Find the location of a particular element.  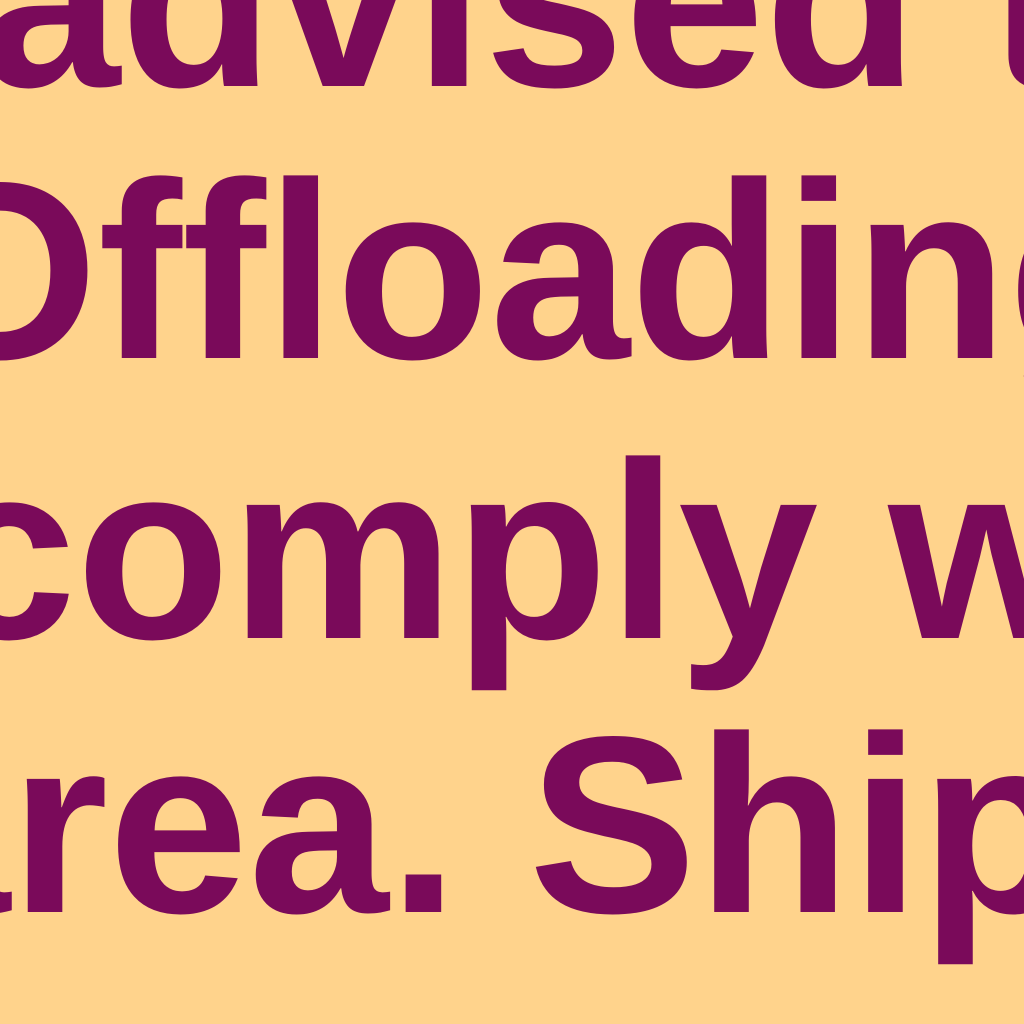

text-line-1: advised to is located at coordinates (512, 63).